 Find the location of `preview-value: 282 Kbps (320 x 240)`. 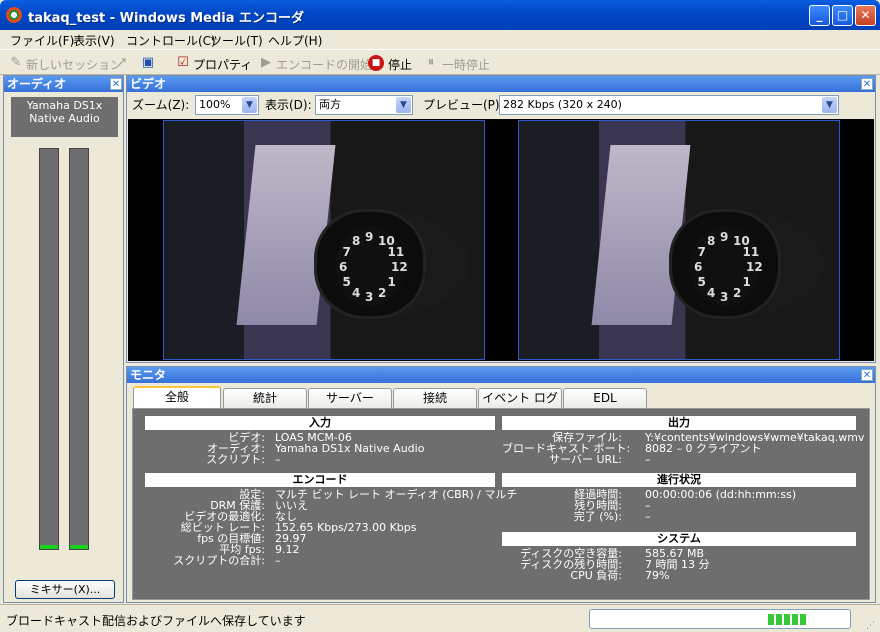

preview-value: 282 Kbps (320 x 240) is located at coordinates (562, 104).